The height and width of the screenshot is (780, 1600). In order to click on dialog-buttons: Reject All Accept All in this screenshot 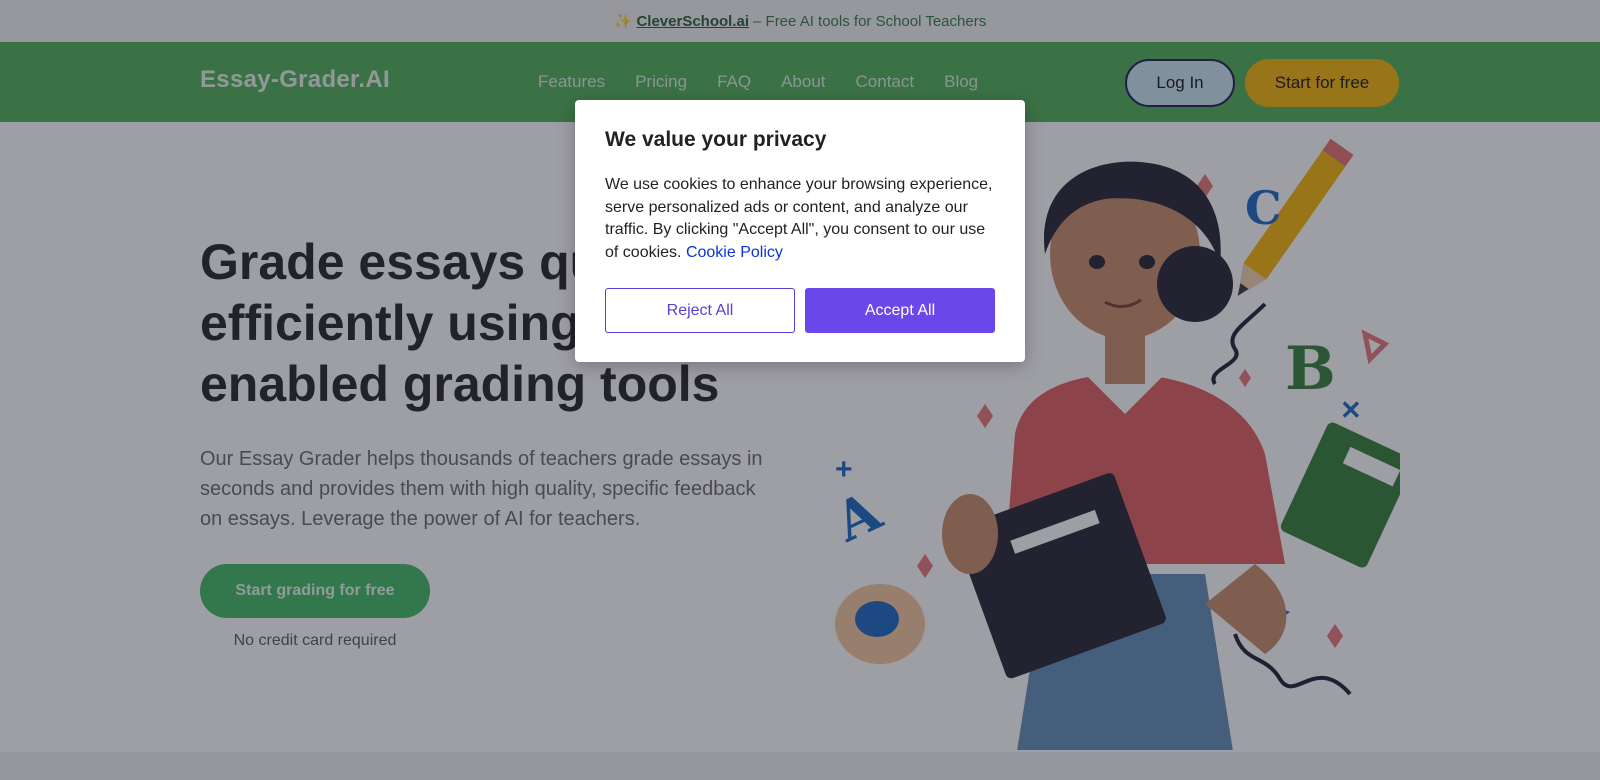, I will do `click(800, 310)`.